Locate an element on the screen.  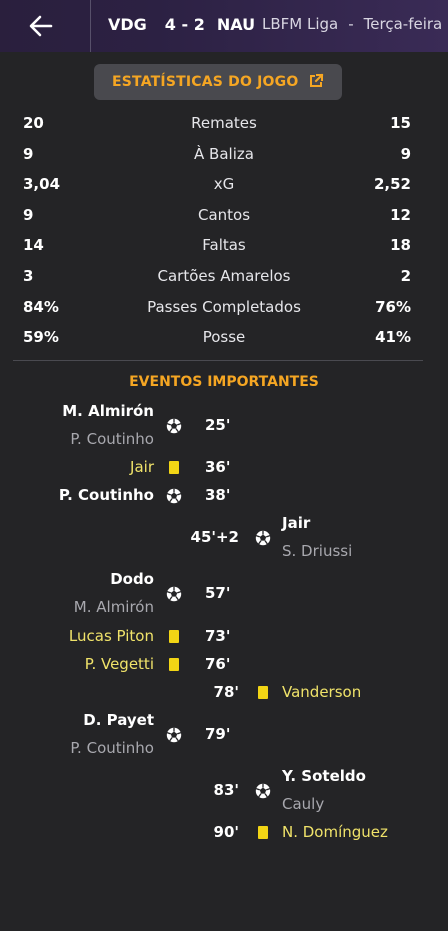
stat-label: À Baliza is located at coordinates (224, 153).